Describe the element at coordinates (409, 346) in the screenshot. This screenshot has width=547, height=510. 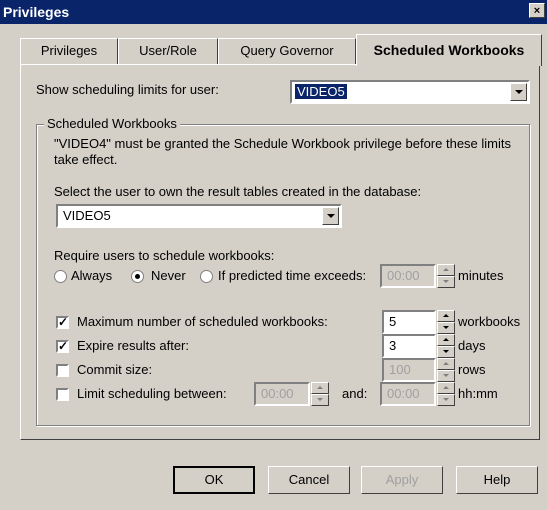
I see `expire-results-input: 3` at that location.